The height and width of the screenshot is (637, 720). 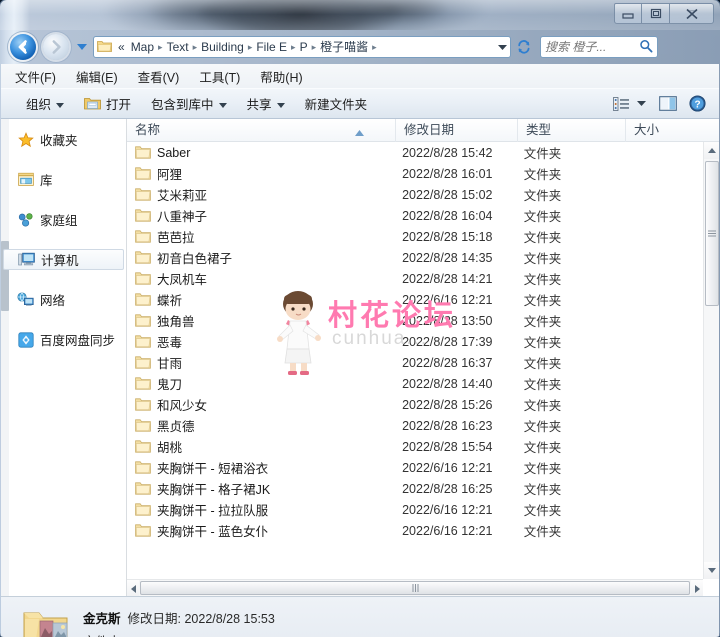 I want to click on table-row: 夹胸饼干 - 拉拉队服 2022/6/16 12:21 文件夹, so click(x=415, y=509).